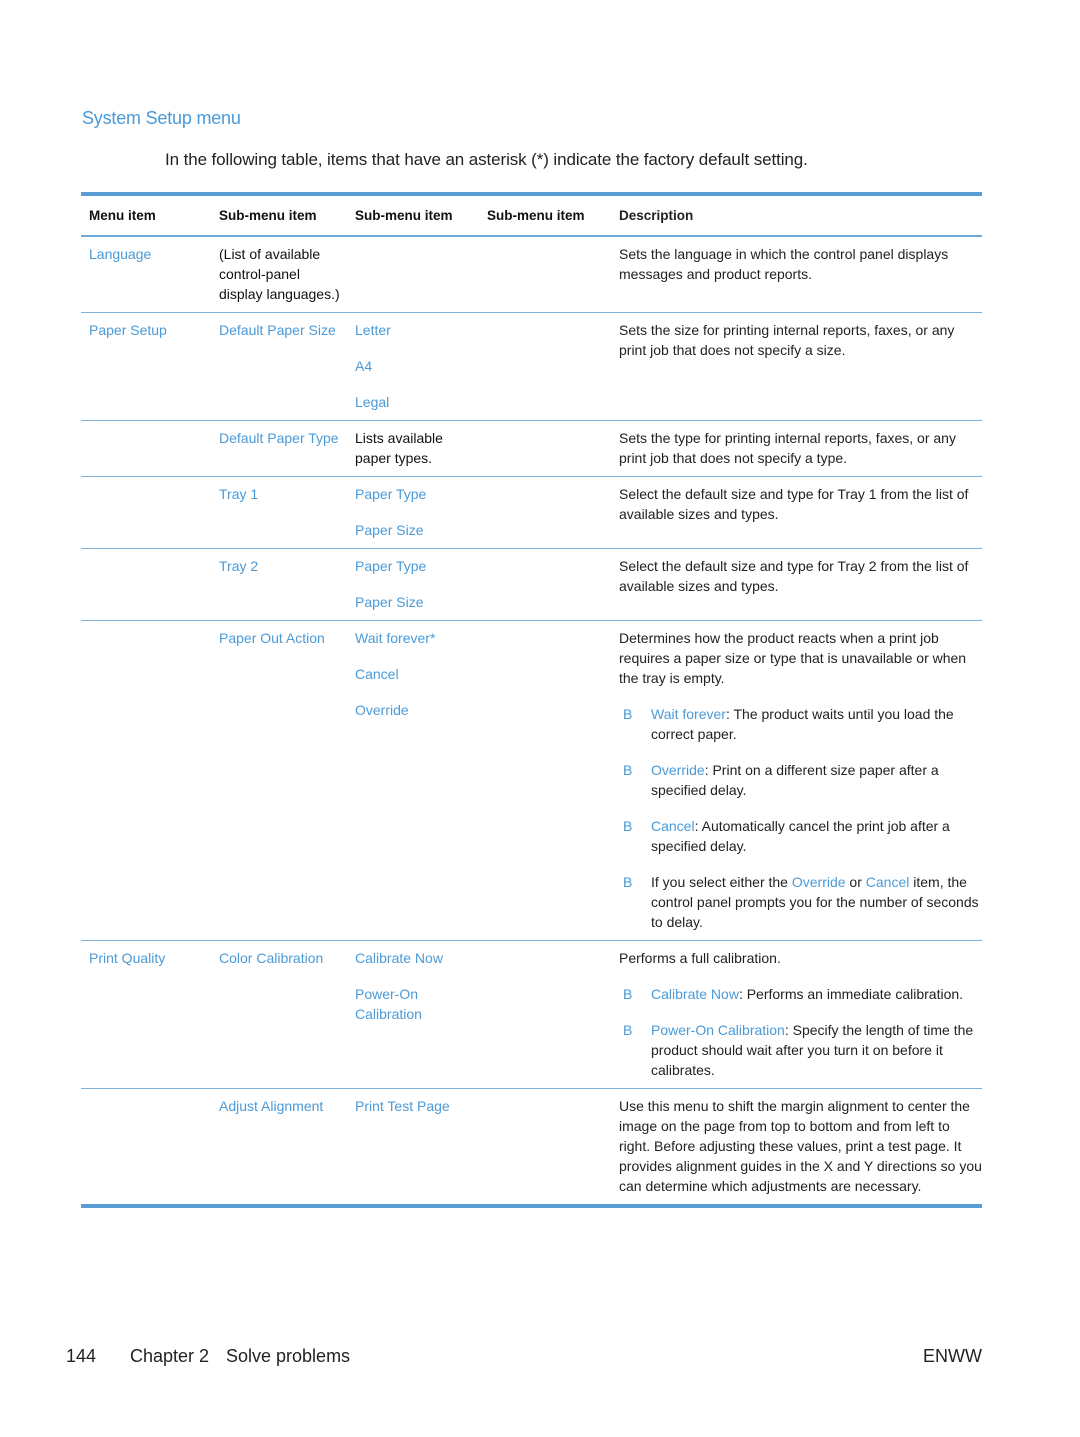 This screenshot has height=1437, width=1080. What do you see at coordinates (146, 1014) in the screenshot?
I see `menu-item-print-quality: Print Quality` at bounding box center [146, 1014].